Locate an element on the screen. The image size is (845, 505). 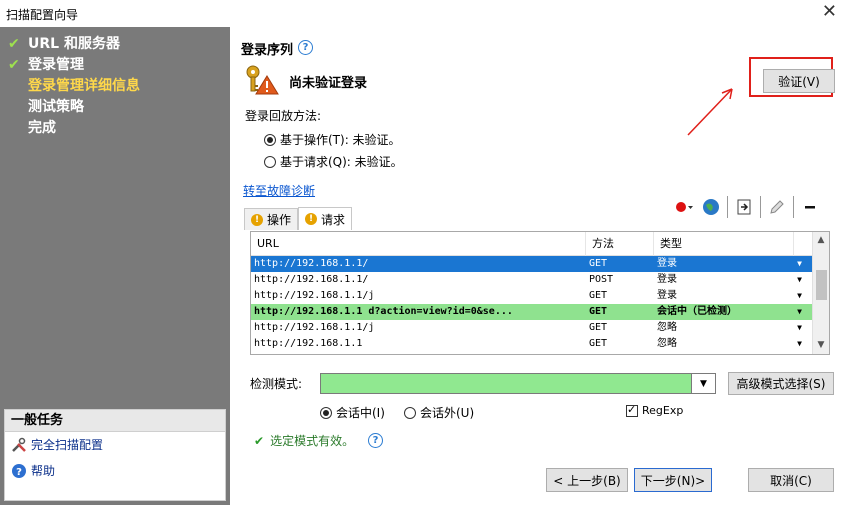
step-label: 完成 is located at coordinates (42, 128).